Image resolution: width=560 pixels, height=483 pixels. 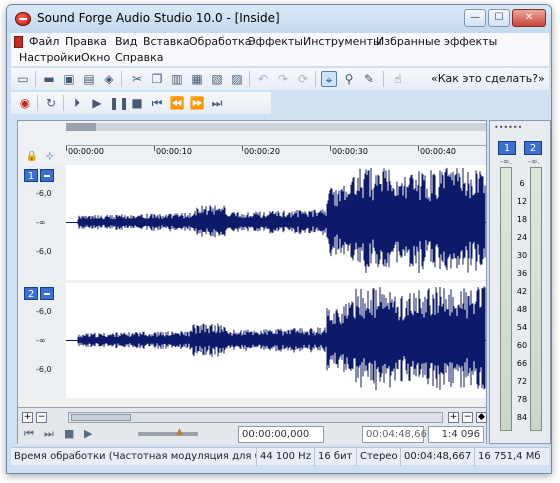 I want to click on rewind-icon: ⏪, so click(x=177, y=103).